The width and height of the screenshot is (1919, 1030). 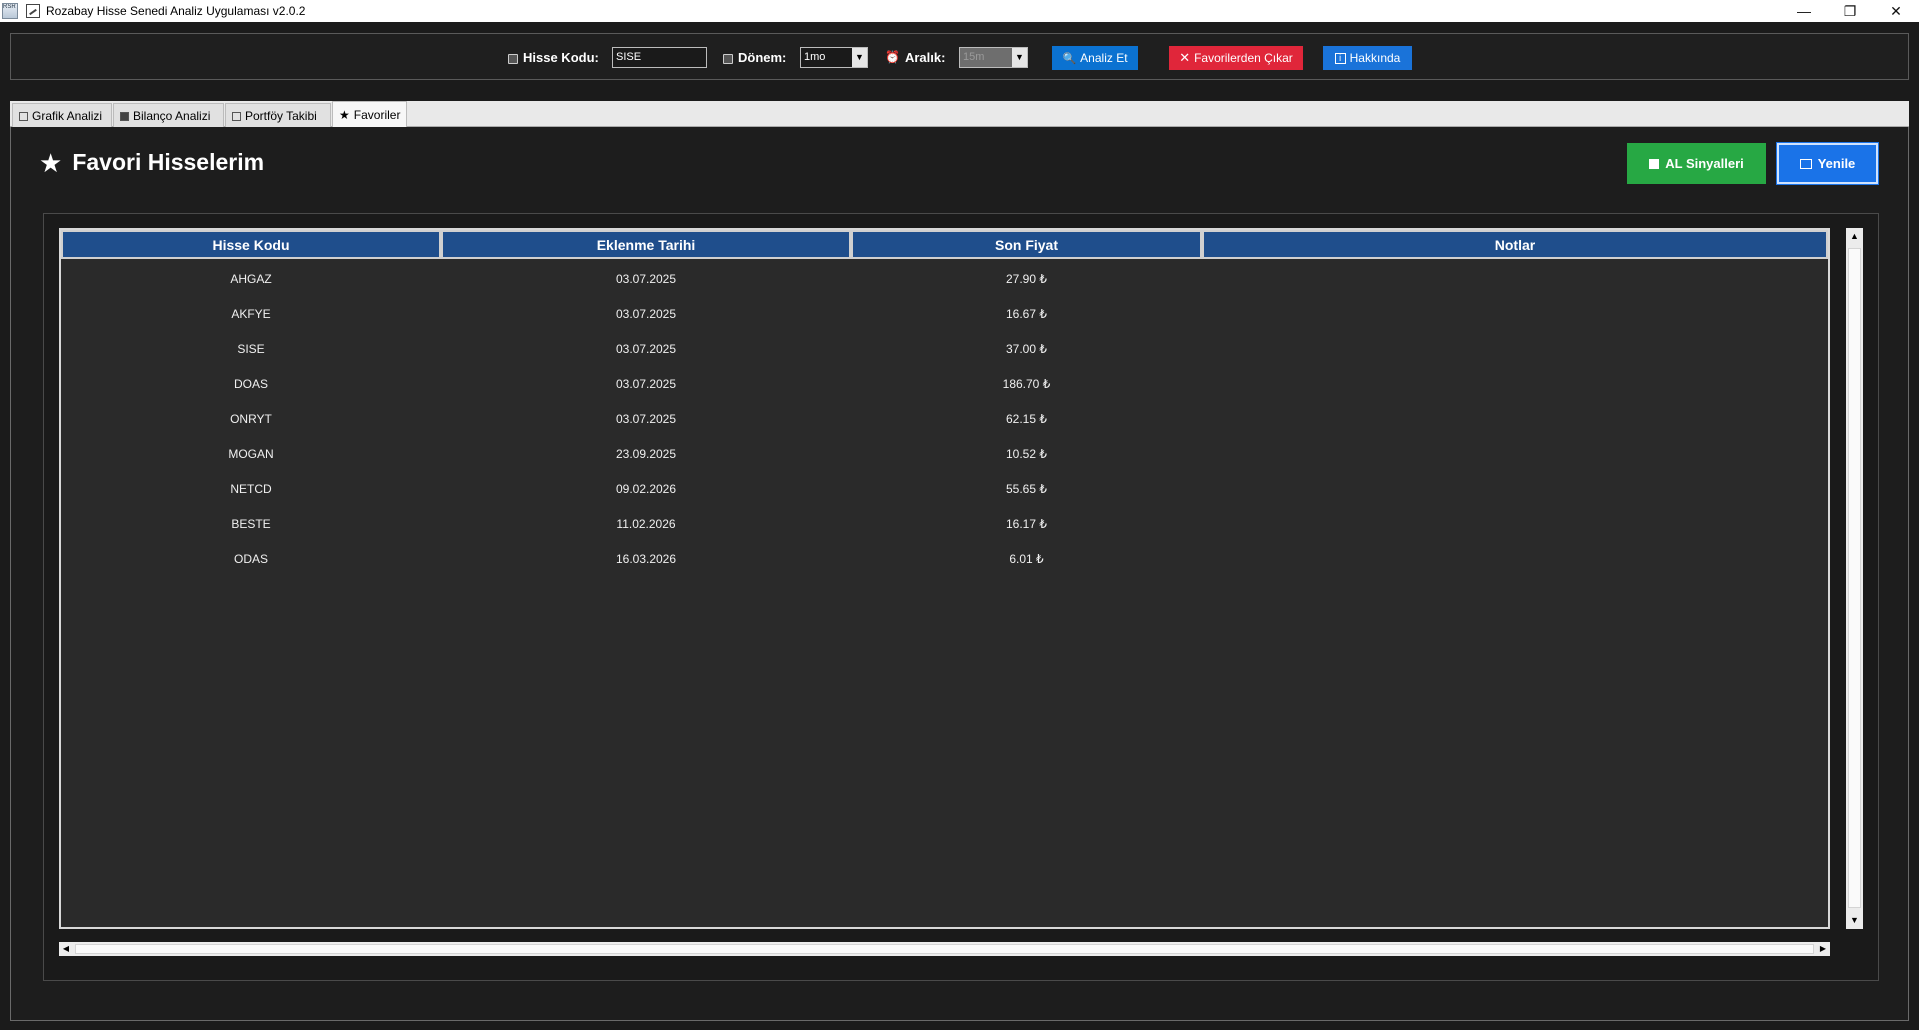 I want to click on tab-bilanco-analizi: Bilanço Analizi, so click(x=168, y=115).